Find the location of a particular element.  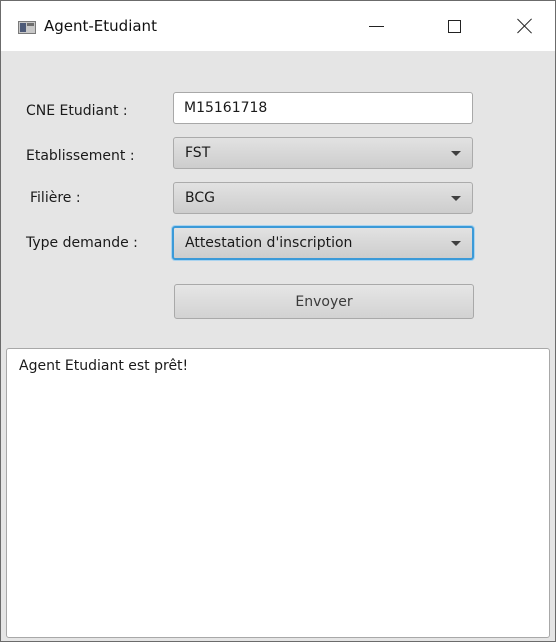

minimize-button is located at coordinates (376, 26).